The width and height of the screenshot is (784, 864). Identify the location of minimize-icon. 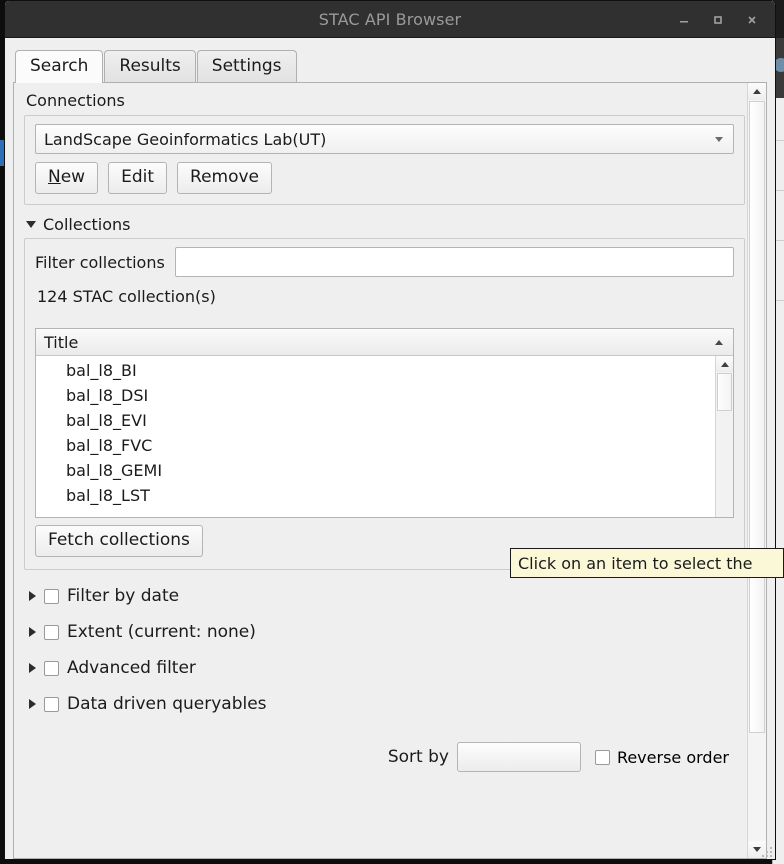
(684, 20).